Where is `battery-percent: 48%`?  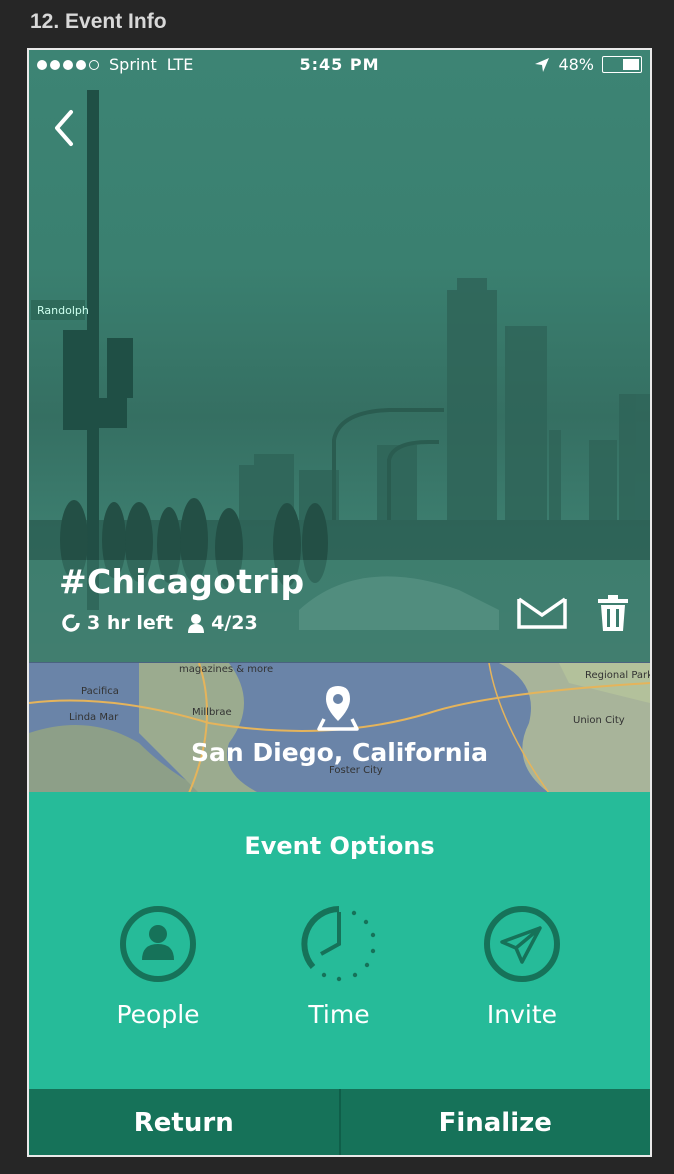
battery-percent: 48% is located at coordinates (576, 64).